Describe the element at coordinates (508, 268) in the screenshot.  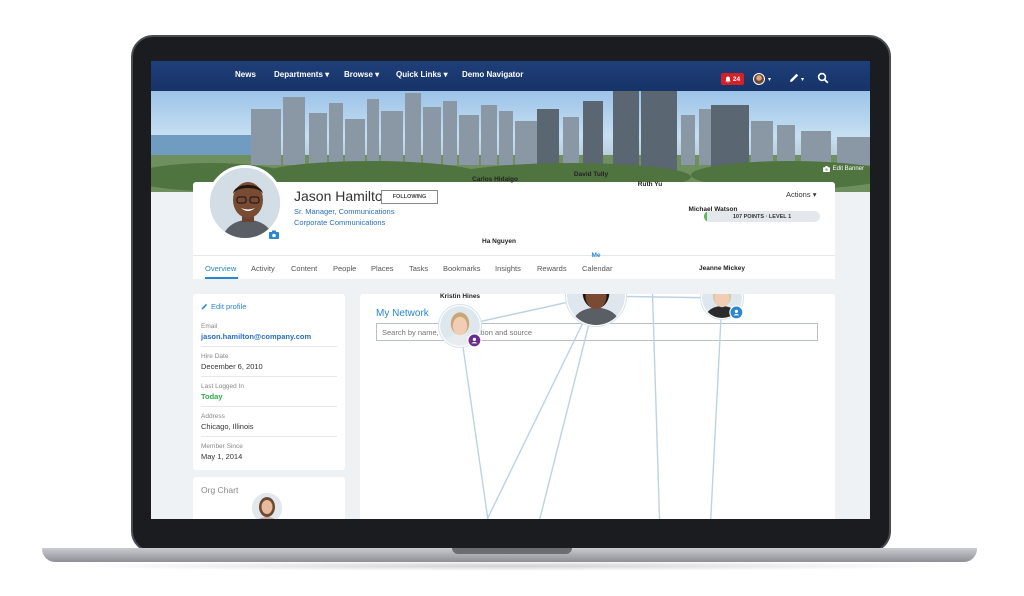
I see `tab-insights: Insights` at that location.